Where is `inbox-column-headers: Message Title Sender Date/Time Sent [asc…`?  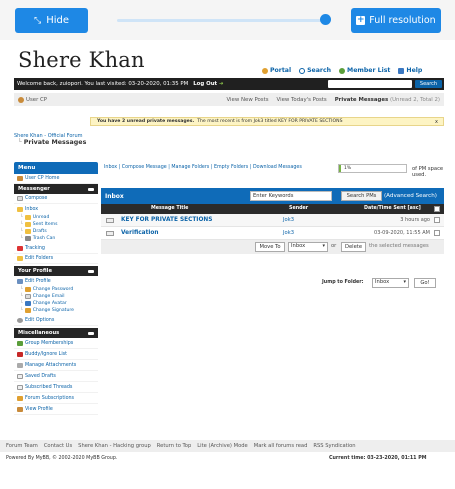 inbox-column-headers: Message Title Sender Date/Time Sent [asc… is located at coordinates (272, 209).